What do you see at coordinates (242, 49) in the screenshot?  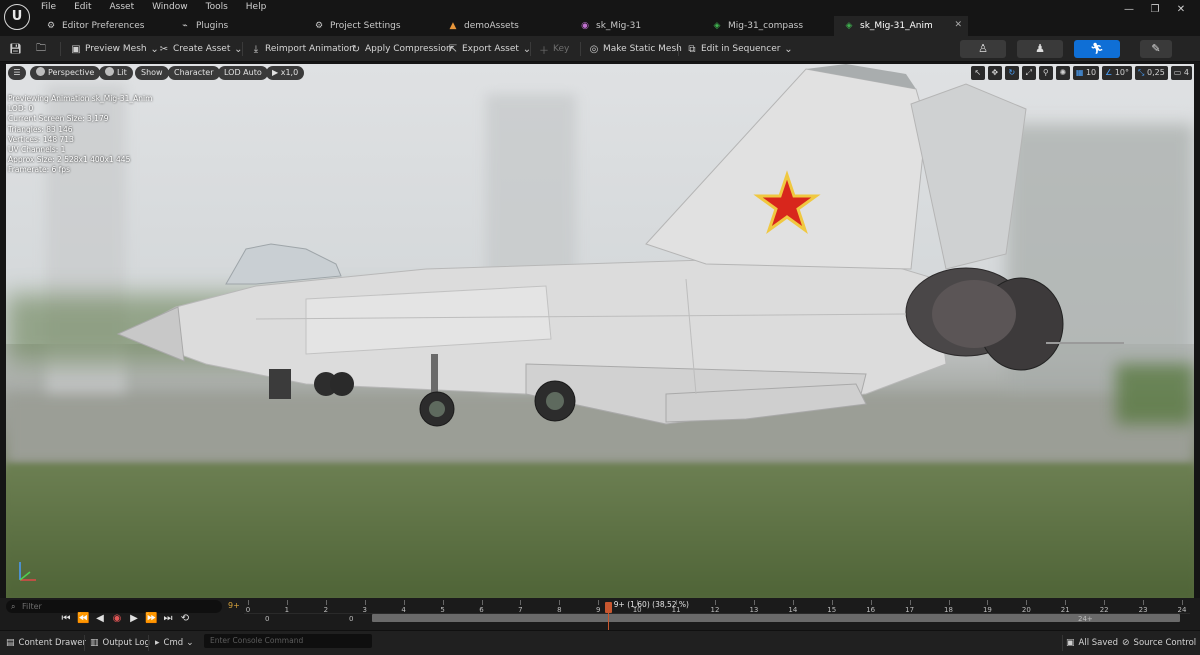 I see `divider` at bounding box center [242, 49].